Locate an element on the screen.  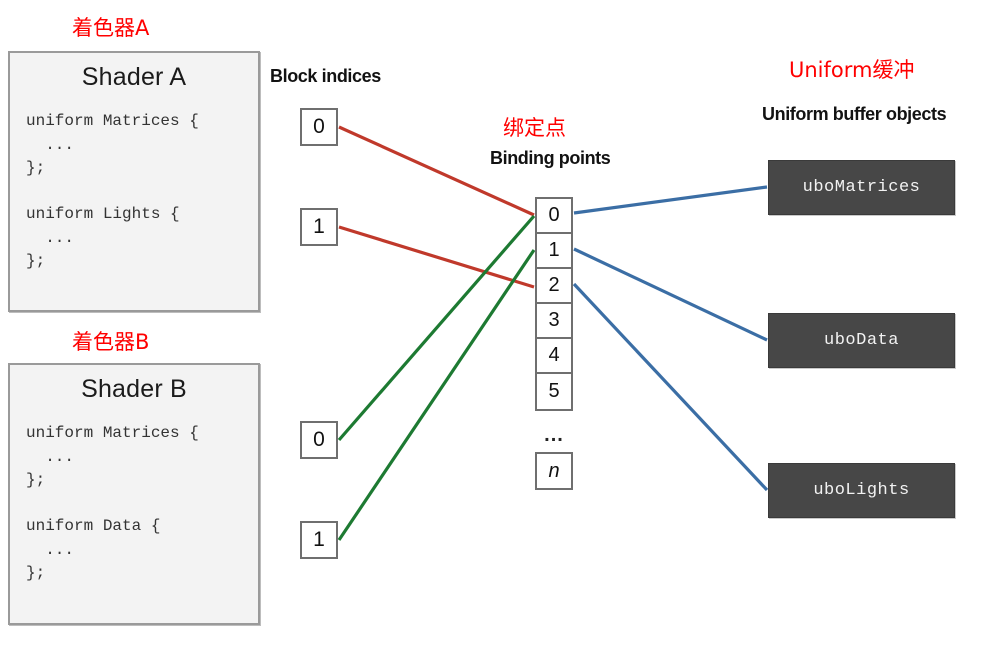
binding-point-0: 0 is located at coordinates (554, 216).